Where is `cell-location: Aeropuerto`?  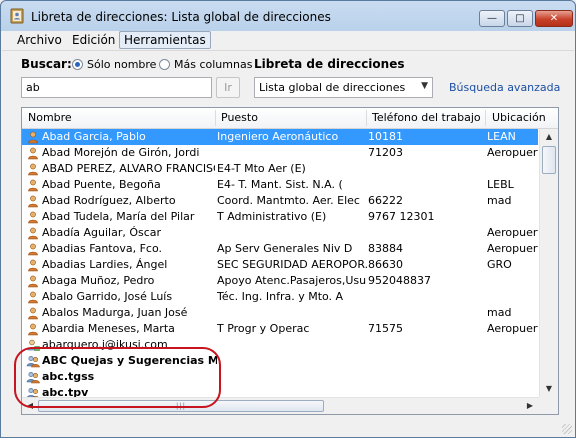
cell-location: Aeropuerto is located at coordinates (512, 248).